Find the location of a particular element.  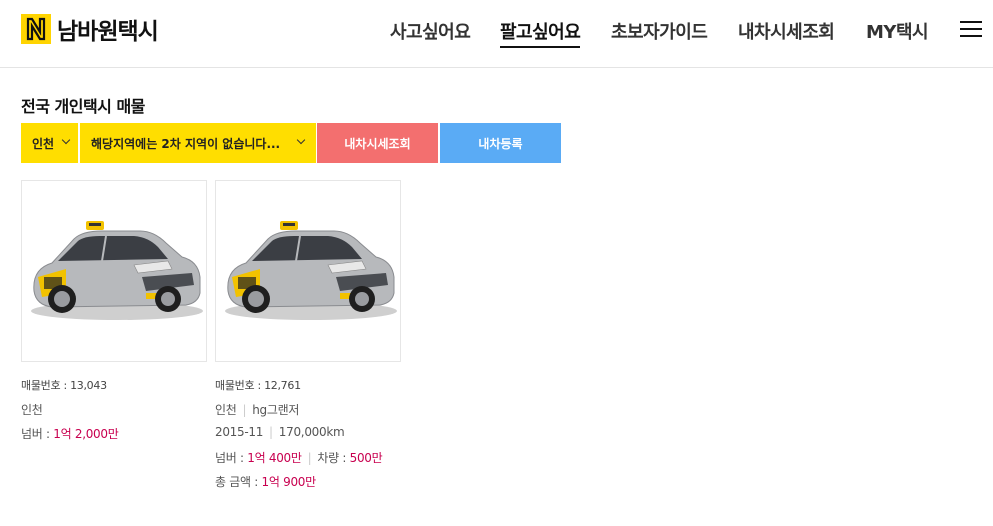

listing-prices: 넘버 : 1억 400만 | 차량 : 500만 is located at coordinates (299, 457).